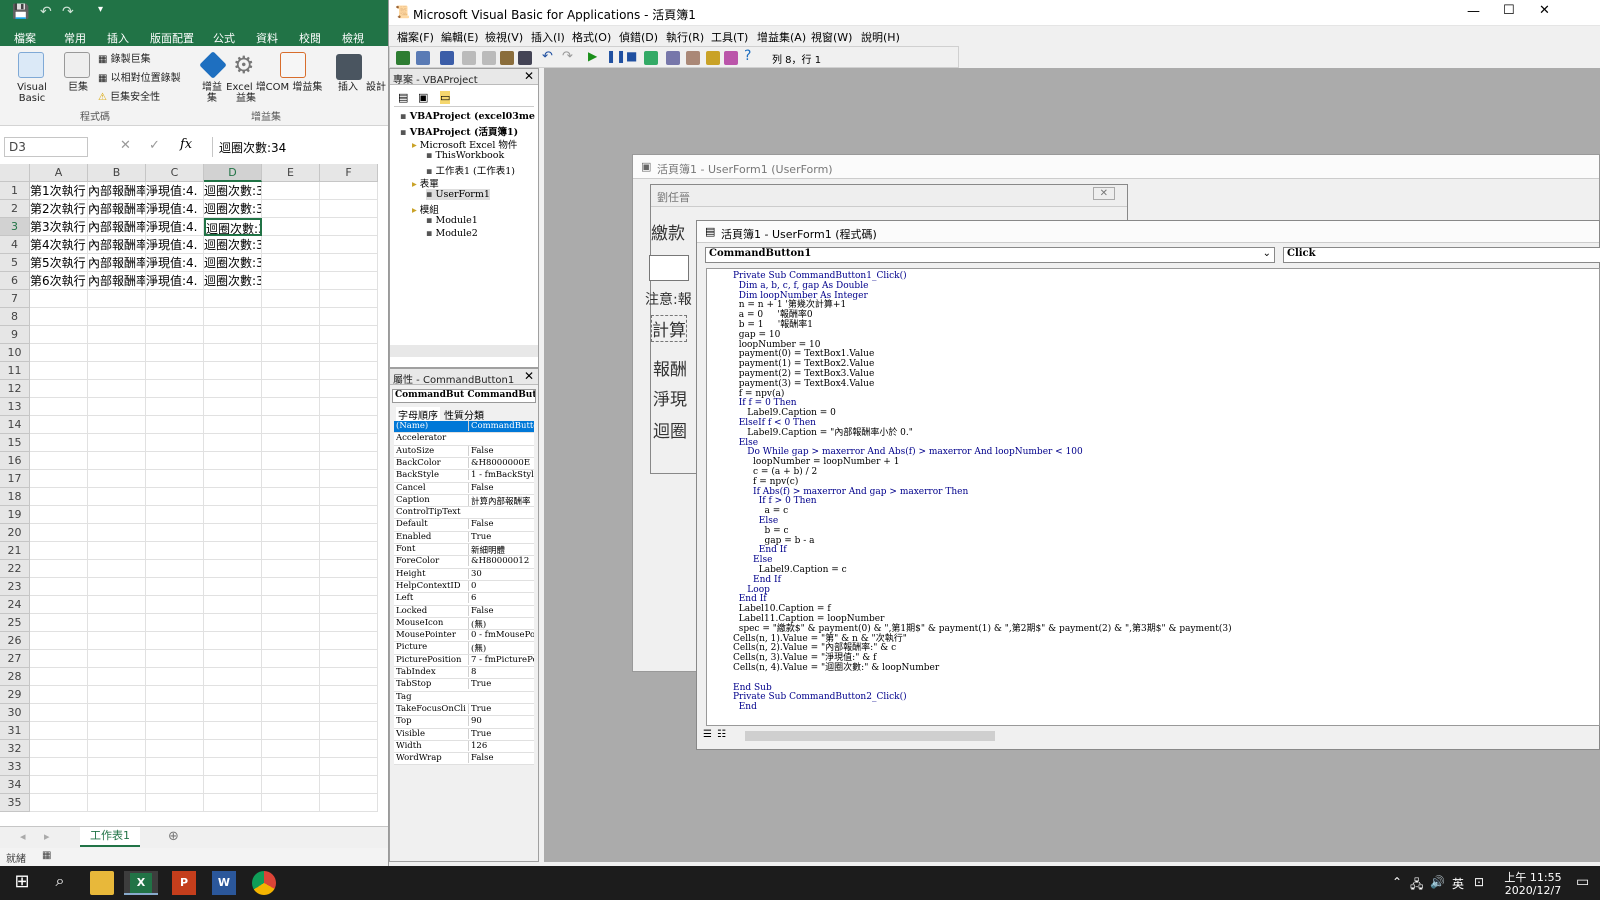 The height and width of the screenshot is (900, 1600). I want to click on property-row: BackStyle 1 - fmBackStyle, so click(464, 476).